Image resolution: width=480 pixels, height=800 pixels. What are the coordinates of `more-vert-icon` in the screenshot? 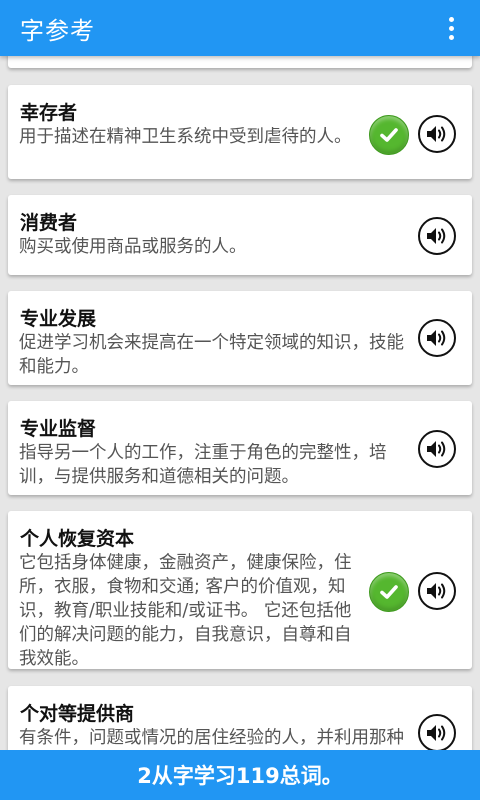 It's located at (451, 28).